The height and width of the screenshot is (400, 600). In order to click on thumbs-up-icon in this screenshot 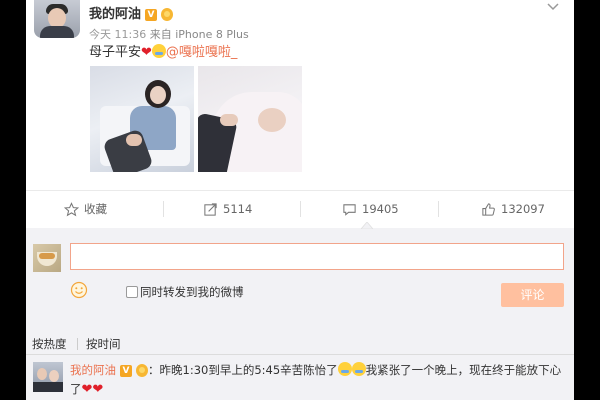, I will do `click(488, 209)`.